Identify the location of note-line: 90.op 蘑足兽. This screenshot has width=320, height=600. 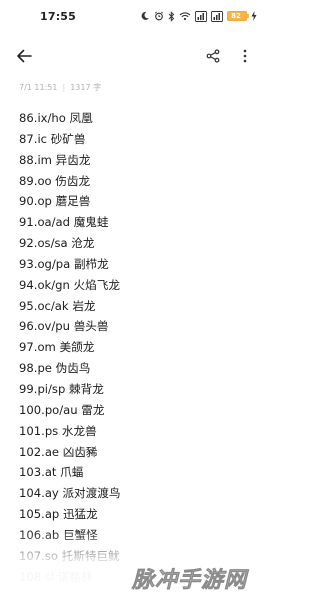
(55, 201).